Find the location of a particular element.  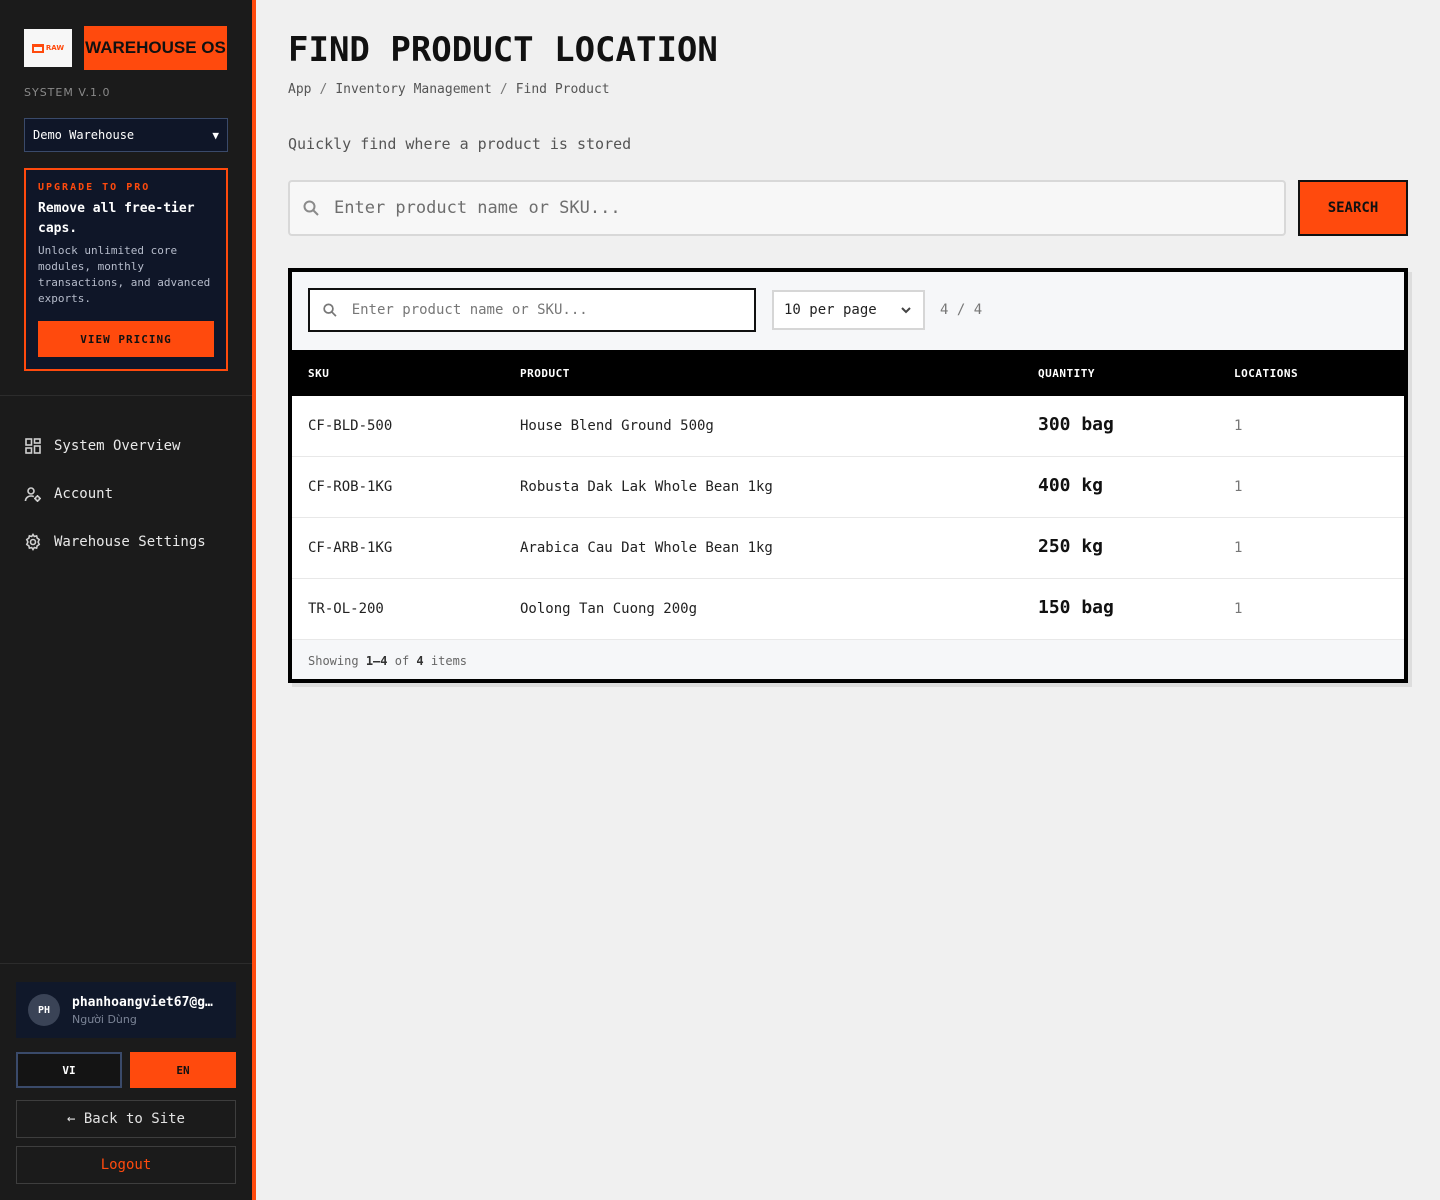

warehouse-select: Demo Warehouse ▼ is located at coordinates (126, 135).